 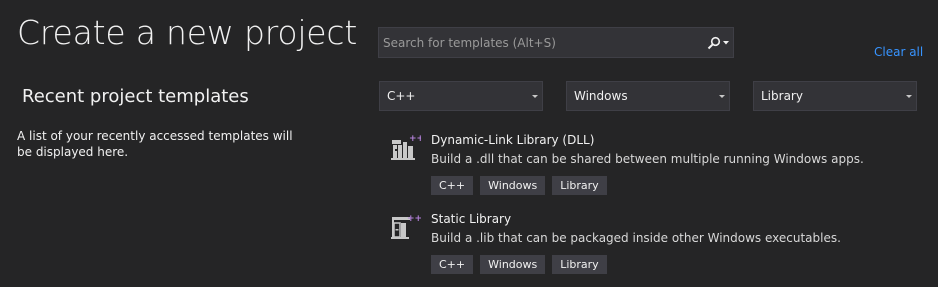 I want to click on language-filter-value: C++, so click(x=401, y=96).